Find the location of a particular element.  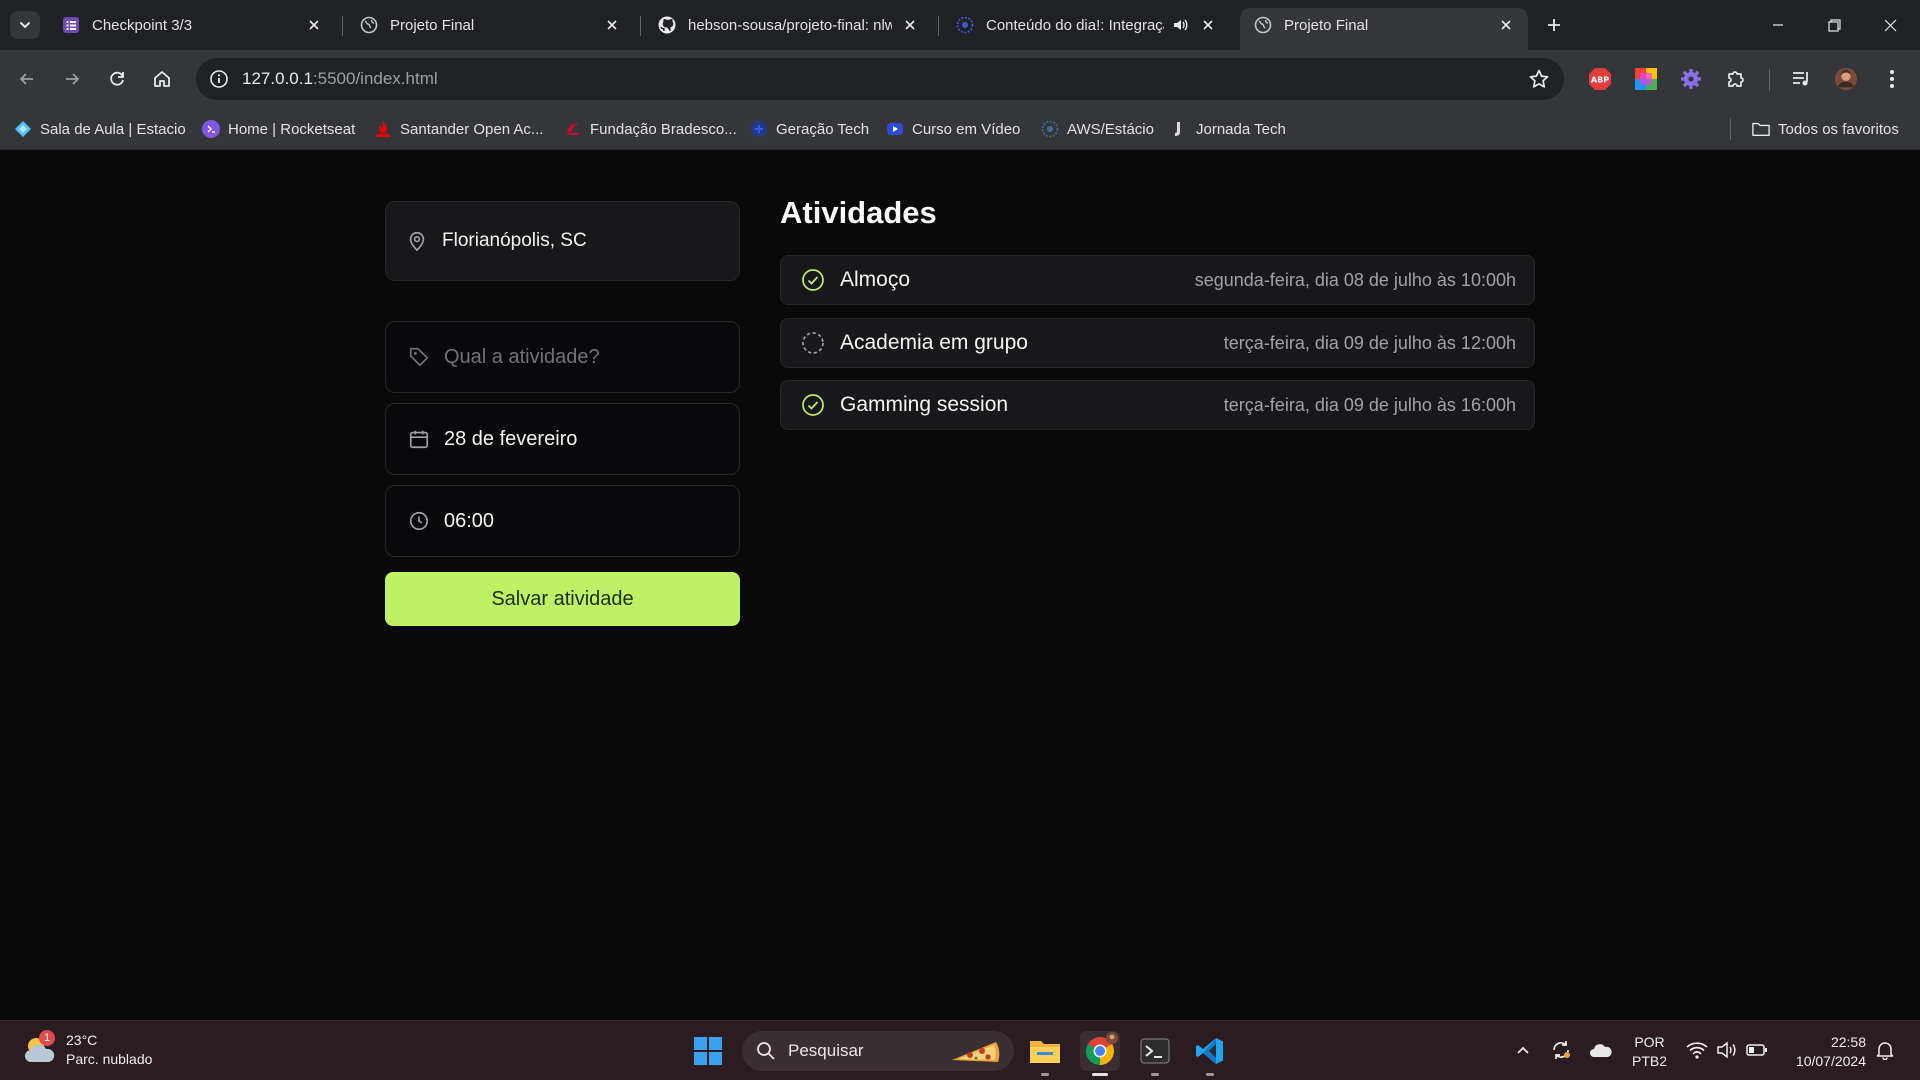

tab-projeto-final-active: Projeto Final is located at coordinates (1384, 29).